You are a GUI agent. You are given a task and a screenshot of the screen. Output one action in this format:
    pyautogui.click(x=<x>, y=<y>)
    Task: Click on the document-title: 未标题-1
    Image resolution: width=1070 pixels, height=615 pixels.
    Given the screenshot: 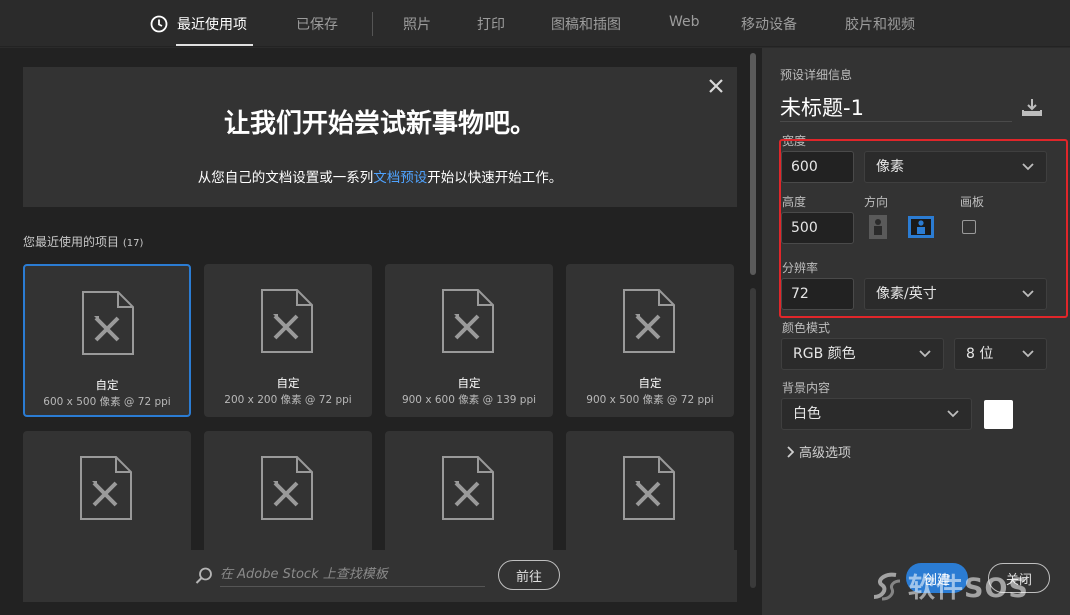 What is the action you would take?
    pyautogui.click(x=822, y=107)
    